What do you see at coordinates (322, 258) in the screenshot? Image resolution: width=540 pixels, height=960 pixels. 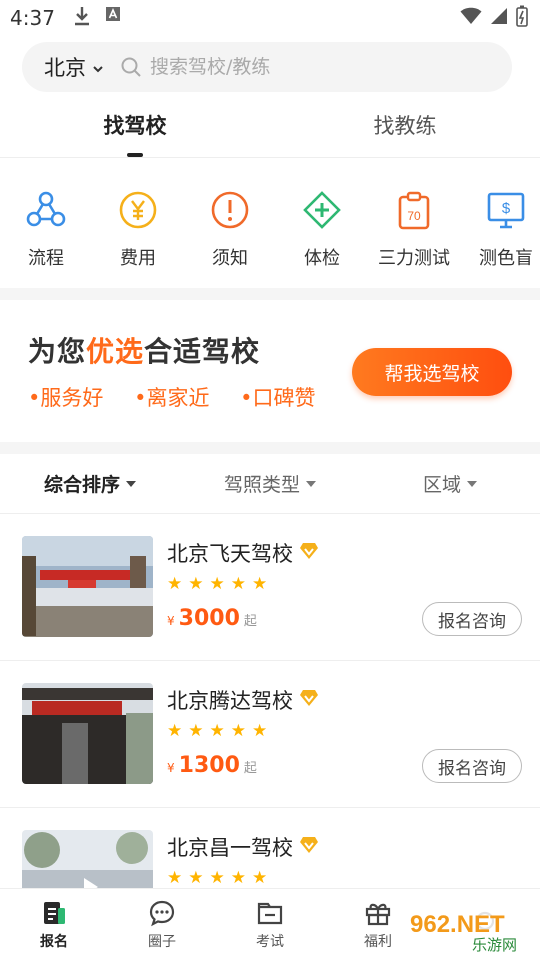 I see `category-label: 体检` at bounding box center [322, 258].